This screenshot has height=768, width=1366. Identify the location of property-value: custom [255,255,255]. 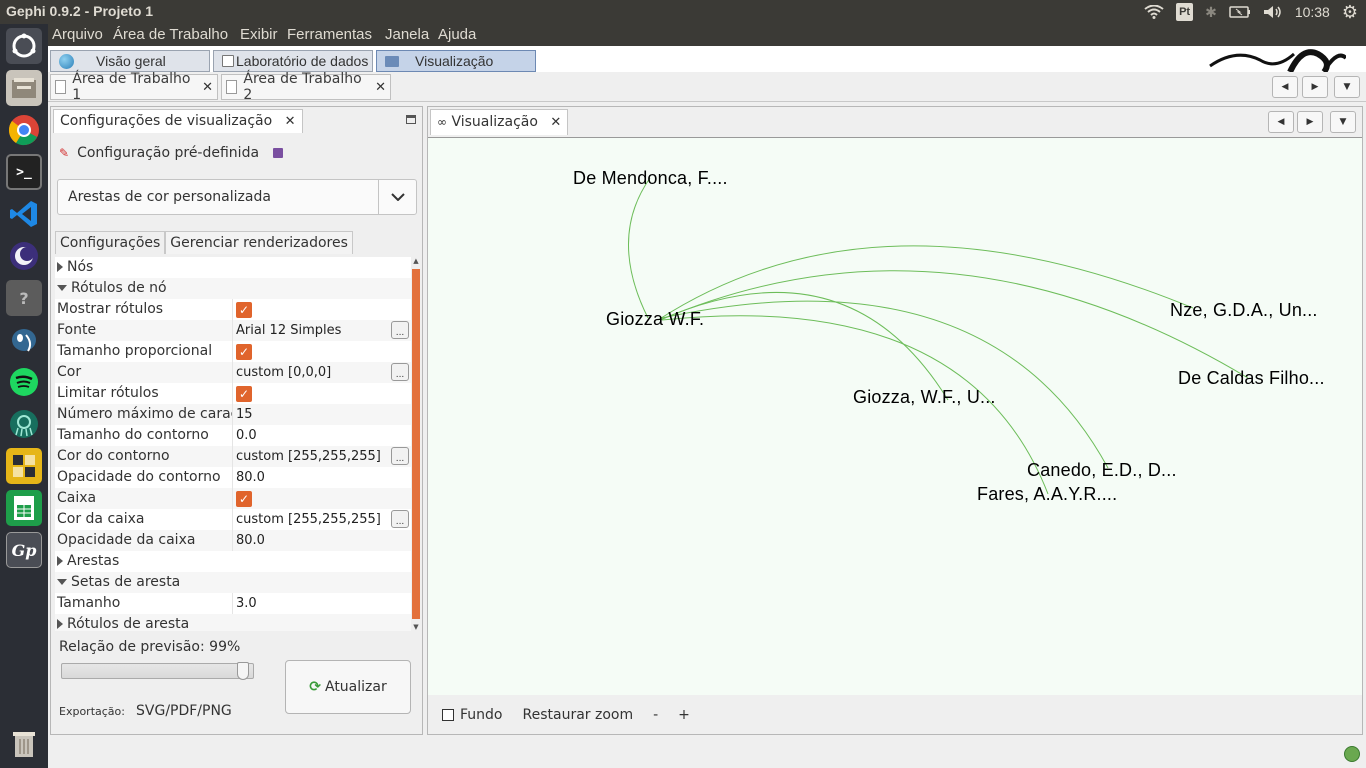
(322, 519).